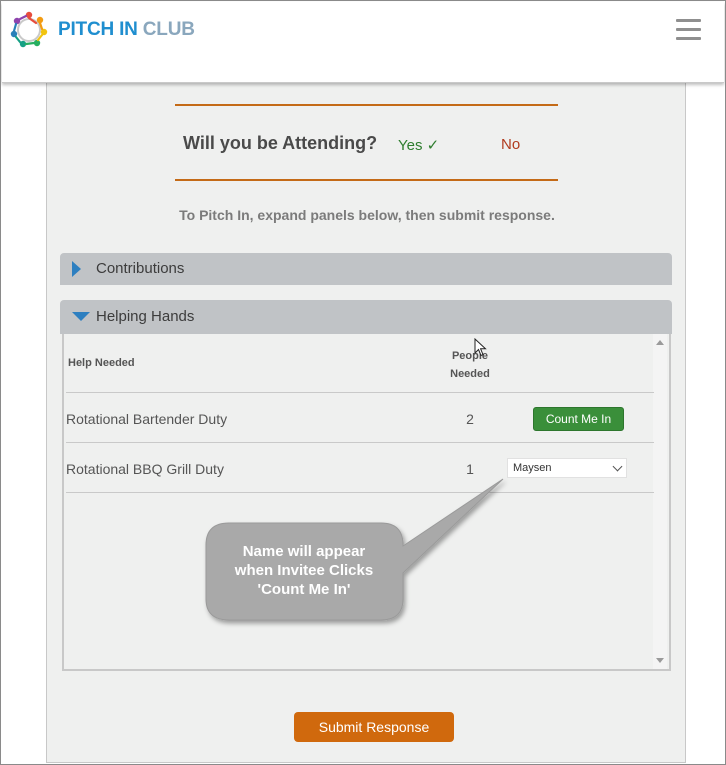 This screenshot has width=726, height=765. What do you see at coordinates (29, 30) in the screenshot?
I see `people-circle-logo-icon` at bounding box center [29, 30].